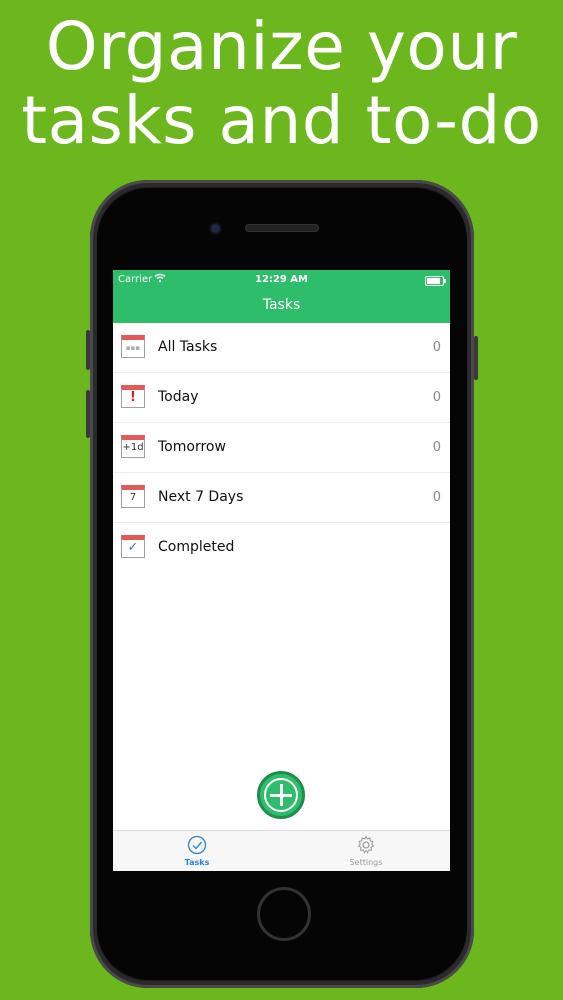 The height and width of the screenshot is (1000, 563). I want to click on calendar-exclamation-icon: !, so click(133, 396).